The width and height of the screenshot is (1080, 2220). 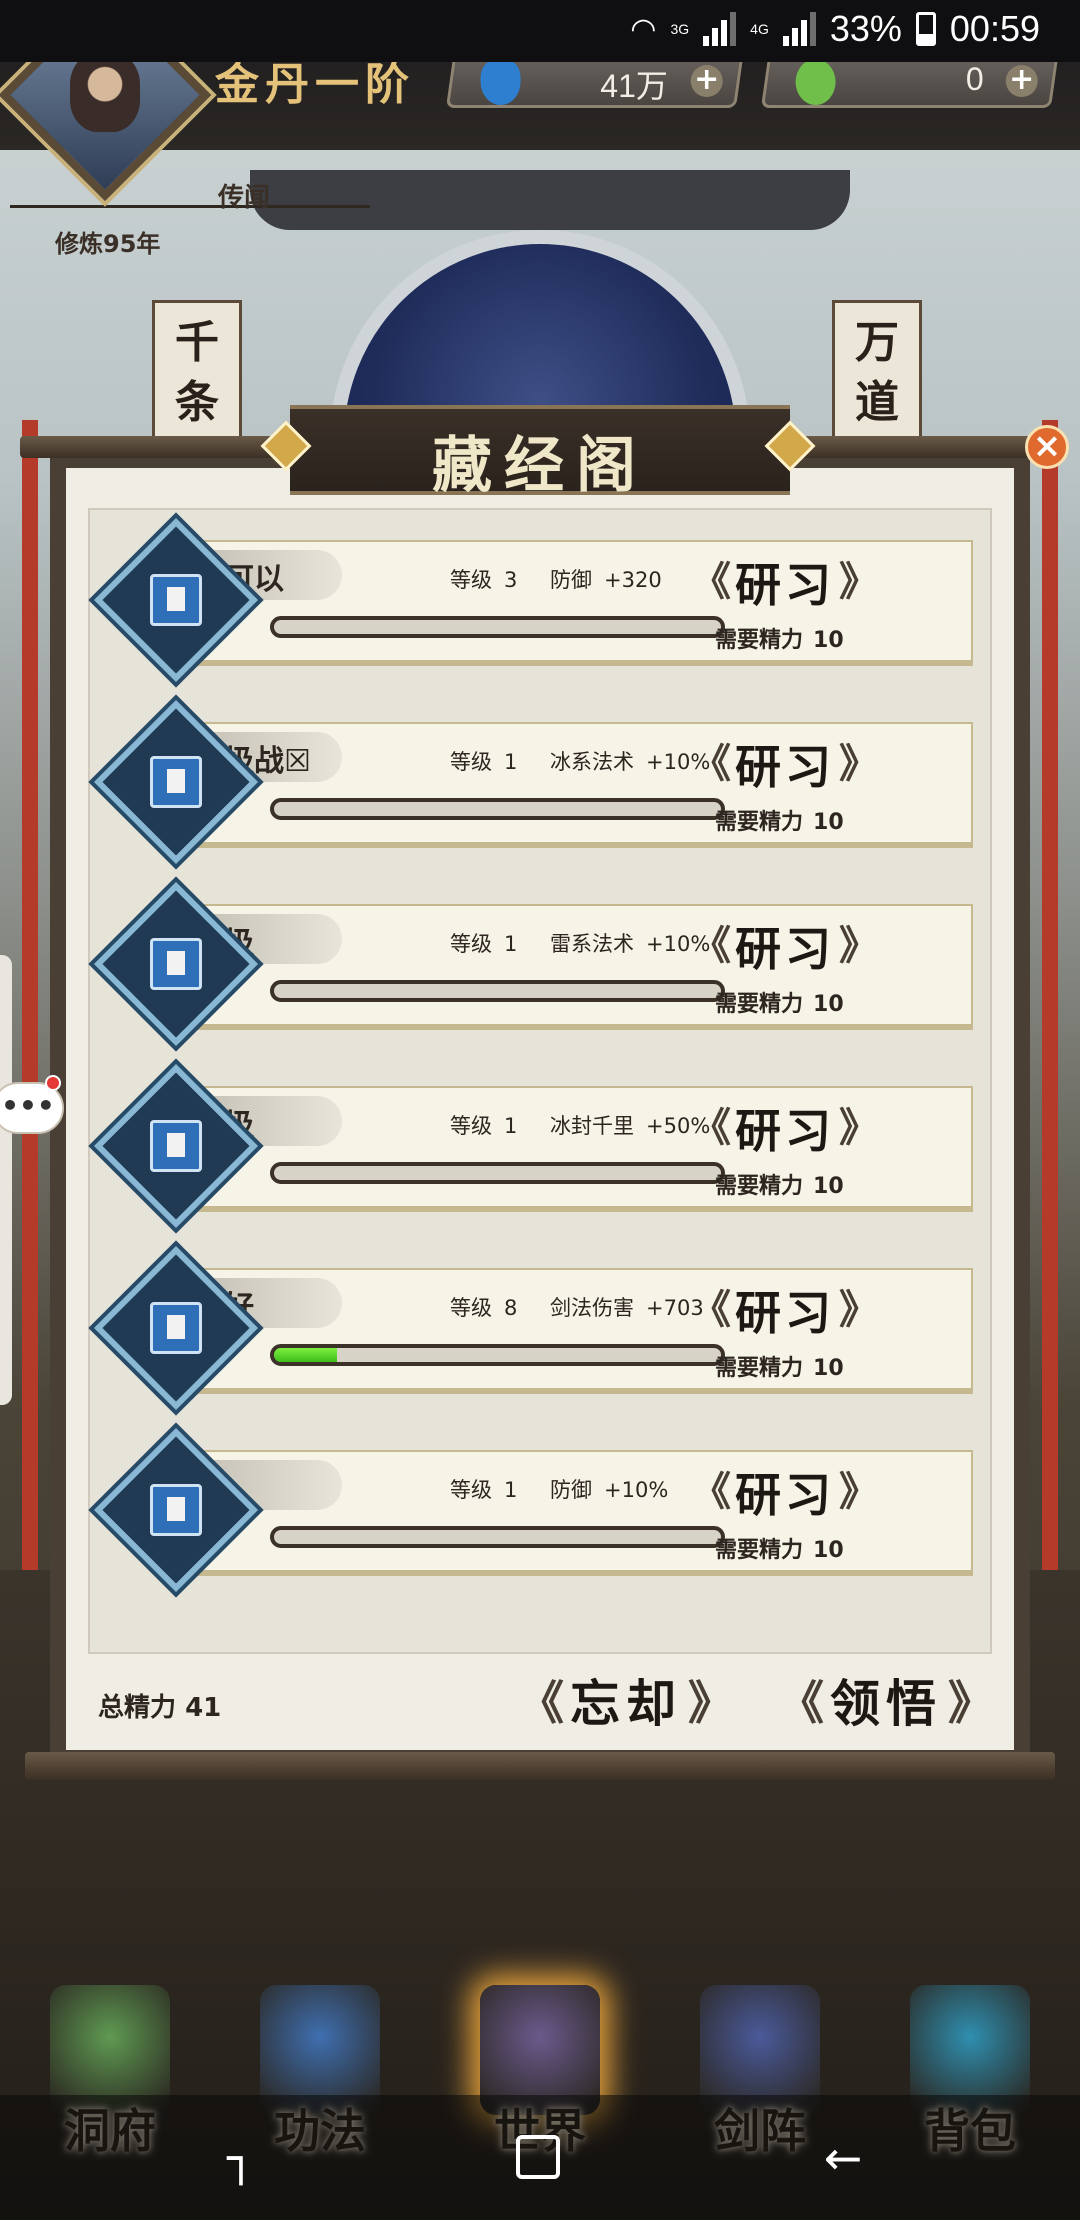 What do you see at coordinates (203, 1708) in the screenshot?
I see `total-energy-value: 41` at bounding box center [203, 1708].